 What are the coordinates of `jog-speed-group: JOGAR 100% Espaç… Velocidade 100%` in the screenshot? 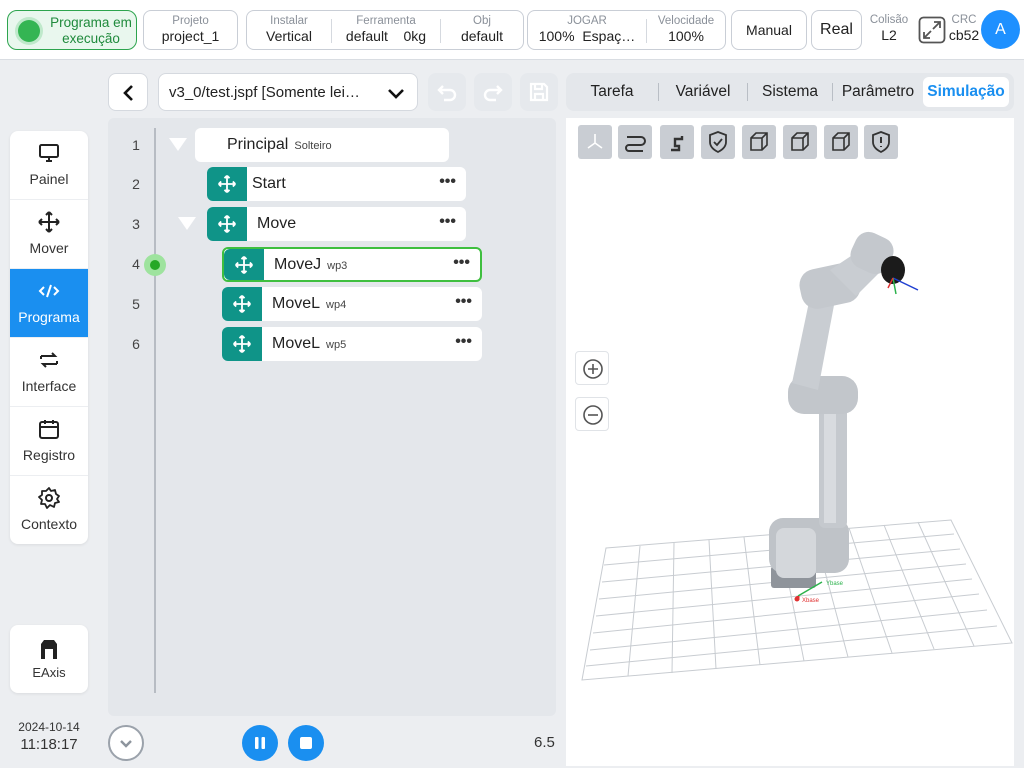 It's located at (626, 30).